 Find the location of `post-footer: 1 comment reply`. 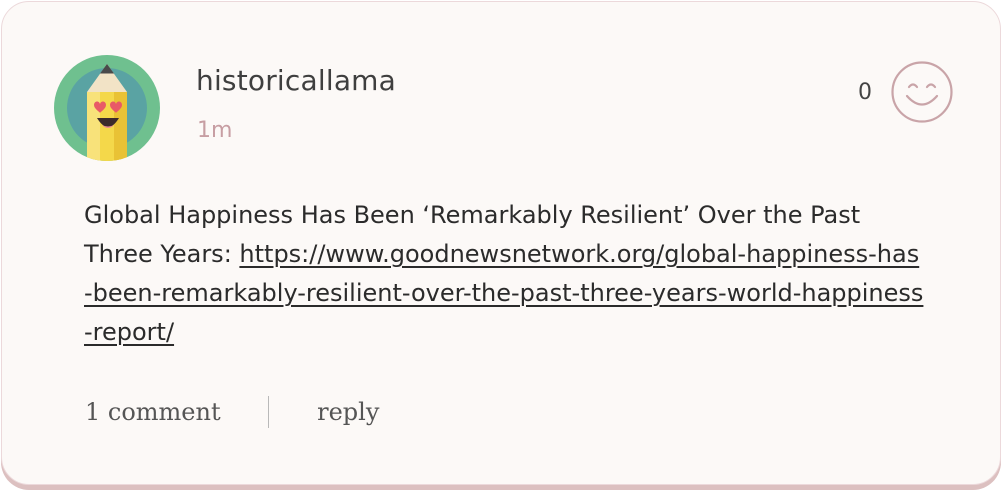

post-footer: 1 comment reply is located at coordinates (232, 412).